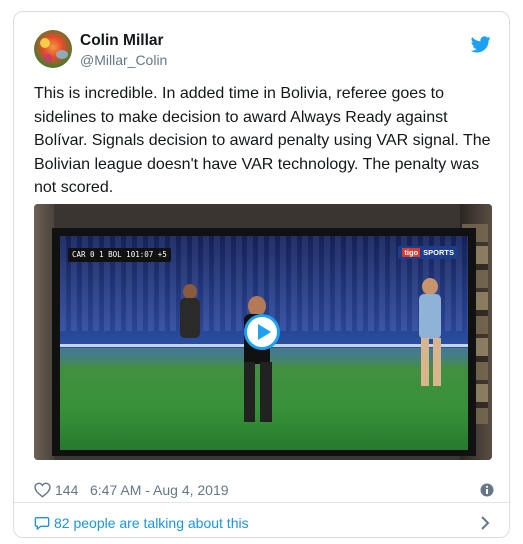 The image size is (523, 544). I want to click on comment-icon, so click(42, 524).